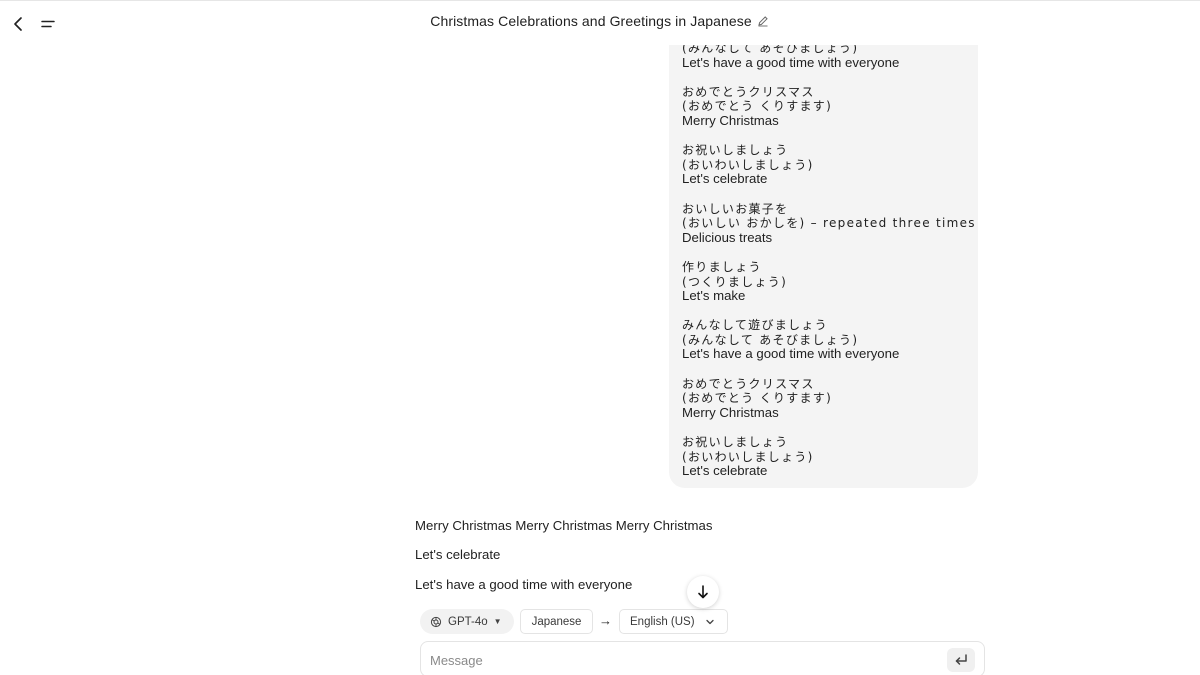 The image size is (1200, 675). I want to click on japanese-line: (おいしい おかしを) – repeated three times, so click(829, 223).